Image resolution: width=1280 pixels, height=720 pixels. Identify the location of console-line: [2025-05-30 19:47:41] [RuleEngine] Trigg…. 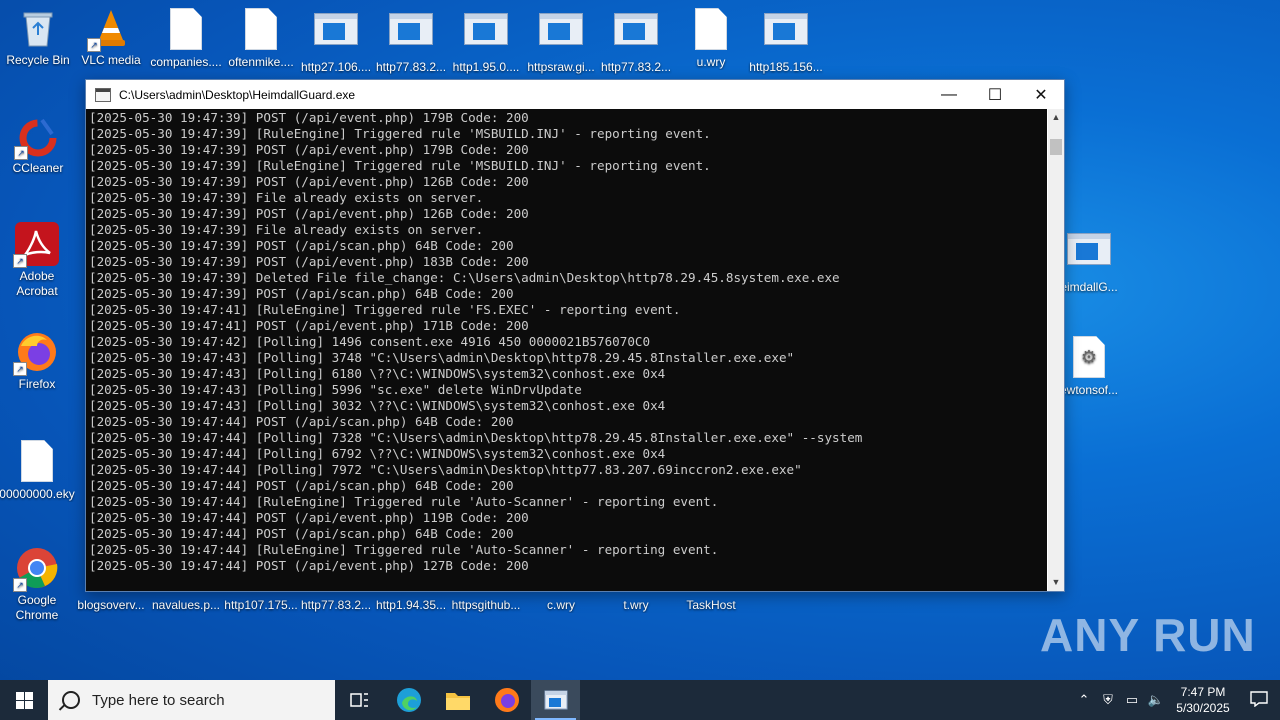
(385, 309).